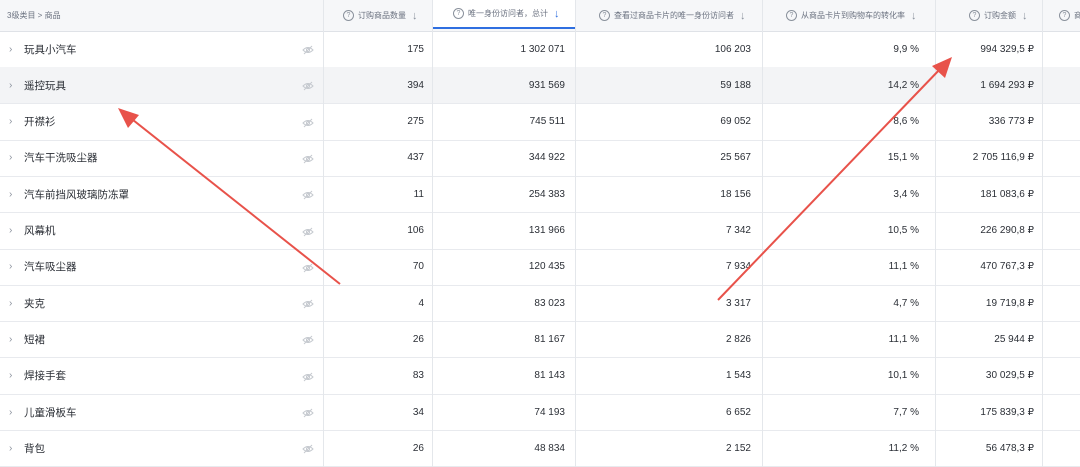  Describe the element at coordinates (735, 194) in the screenshot. I see `cell-card-visitors: 18 156` at that location.